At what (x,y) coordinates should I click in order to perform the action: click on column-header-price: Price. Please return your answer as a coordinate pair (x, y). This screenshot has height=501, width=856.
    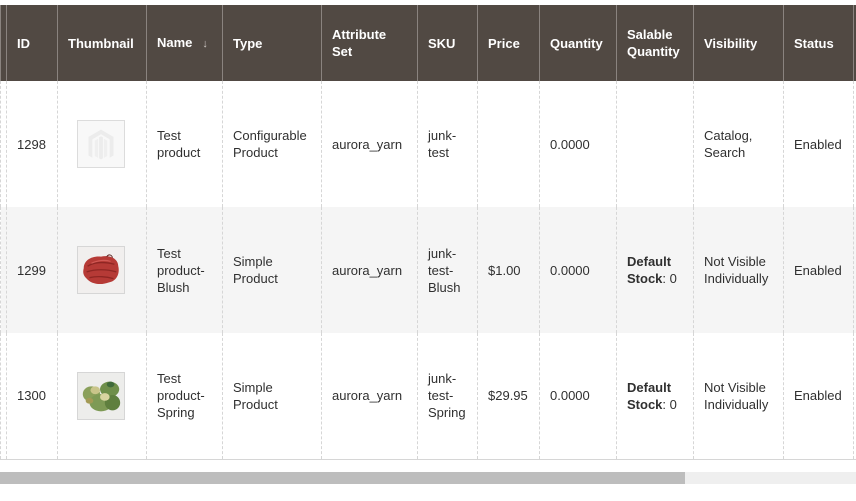
    Looking at the image, I should click on (508, 43).